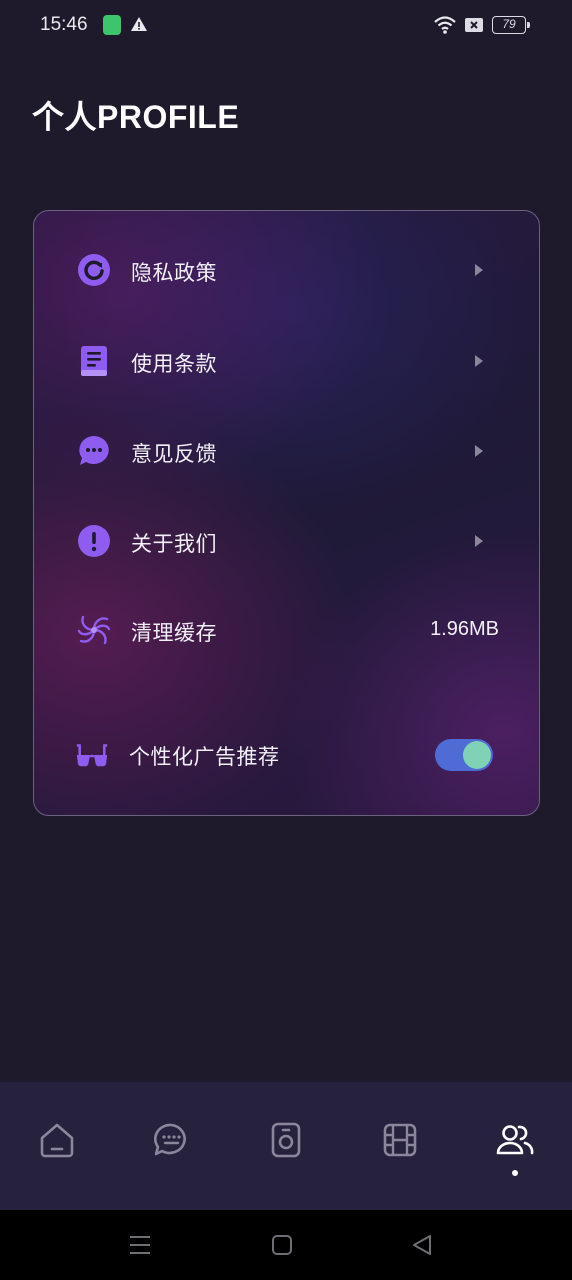 This screenshot has width=572, height=1280. What do you see at coordinates (140, 1247) in the screenshot?
I see `menu-icon` at bounding box center [140, 1247].